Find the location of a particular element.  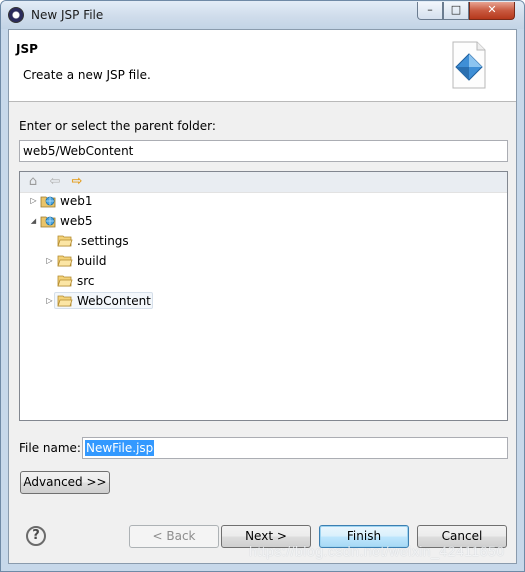

tree-item-build: ▷ build is located at coordinates (263, 261).